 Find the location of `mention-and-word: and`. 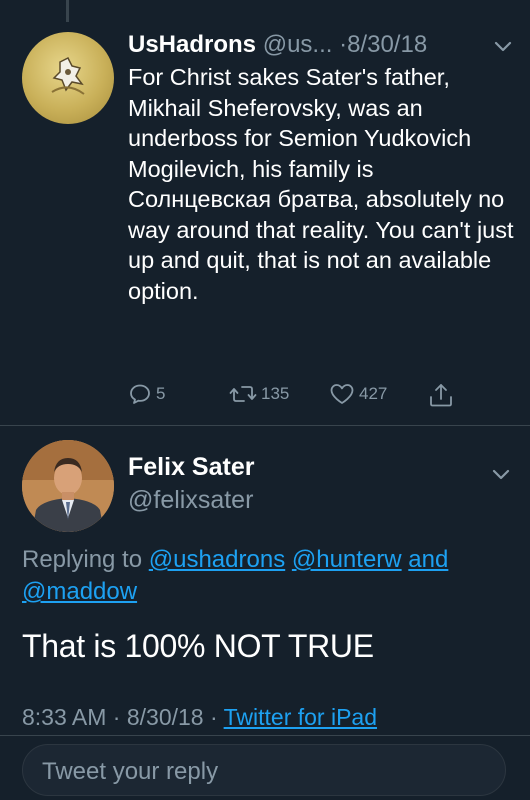

mention-and-word: and is located at coordinates (428, 559).